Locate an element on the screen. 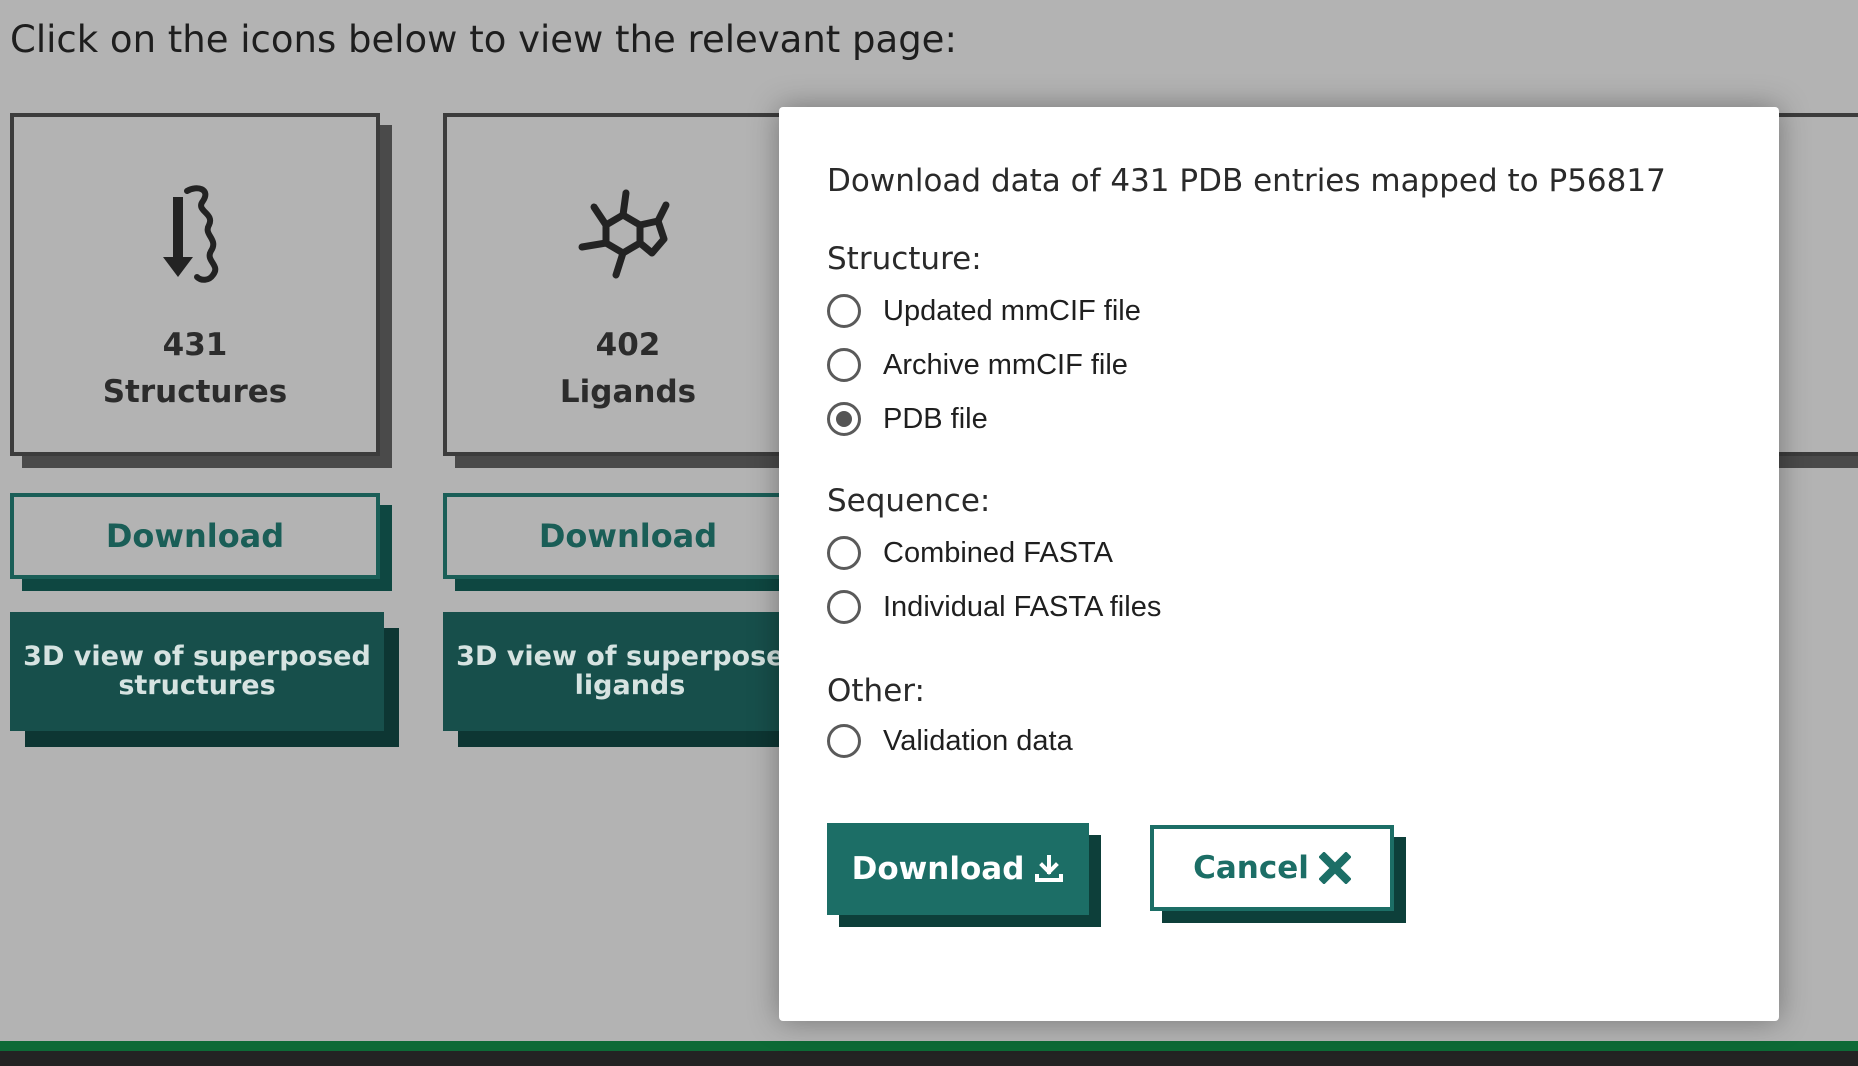  footer-bar is located at coordinates (929, 1058).